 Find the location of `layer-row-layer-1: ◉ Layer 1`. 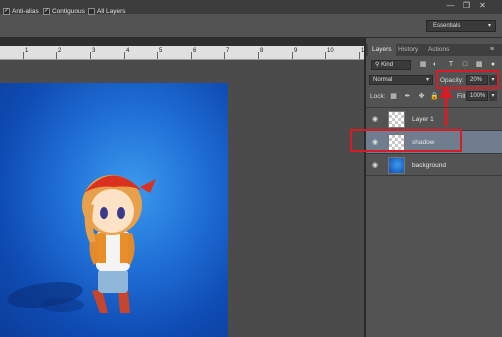

layer-row-layer-1: ◉ Layer 1 is located at coordinates (434, 118).